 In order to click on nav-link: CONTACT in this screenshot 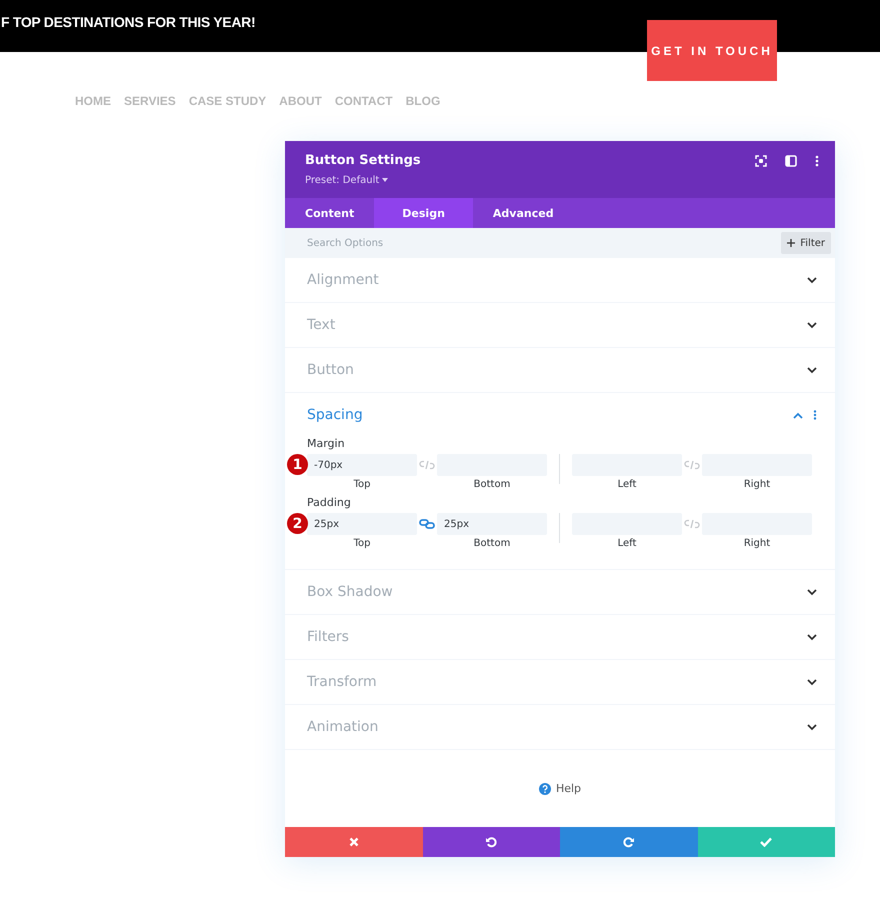, I will do `click(363, 102)`.